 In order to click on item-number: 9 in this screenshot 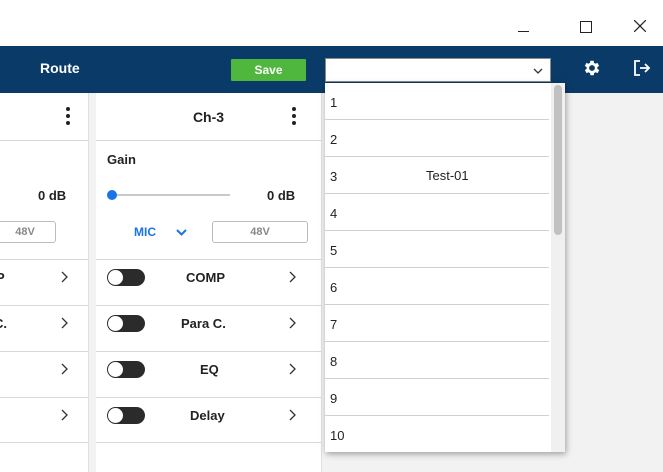, I will do `click(334, 398)`.